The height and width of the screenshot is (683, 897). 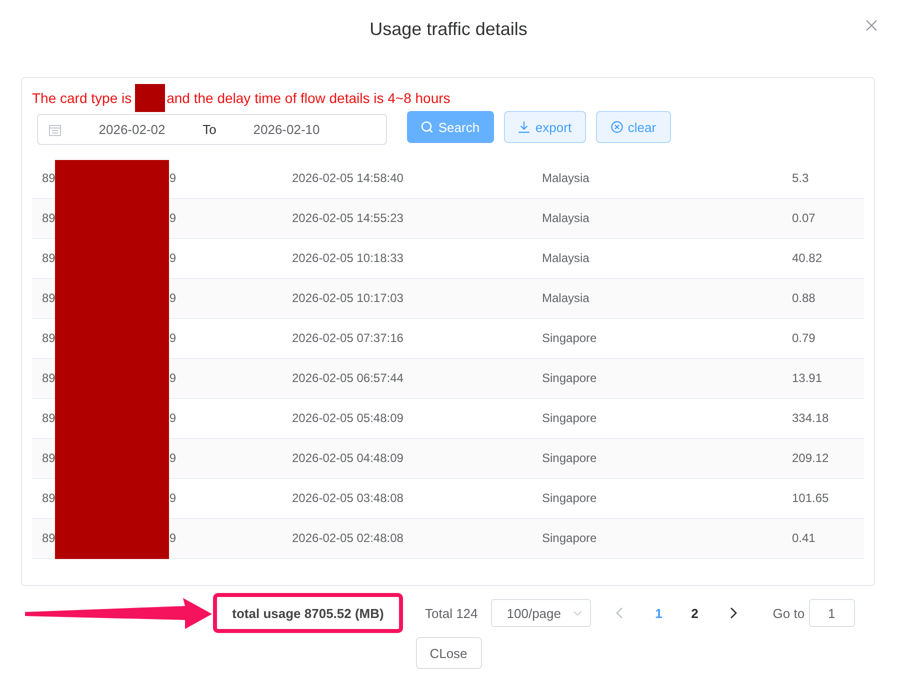 What do you see at coordinates (807, 378) in the screenshot?
I see `table-cell-text: 13.91` at bounding box center [807, 378].